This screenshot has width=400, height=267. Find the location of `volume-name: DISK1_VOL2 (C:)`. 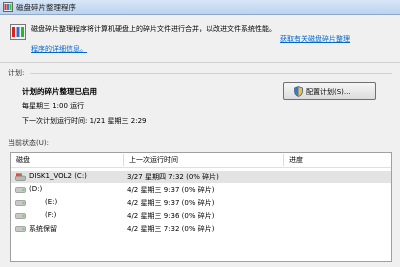

volume-name: DISK1_VOL2 (C:) is located at coordinates (58, 176).